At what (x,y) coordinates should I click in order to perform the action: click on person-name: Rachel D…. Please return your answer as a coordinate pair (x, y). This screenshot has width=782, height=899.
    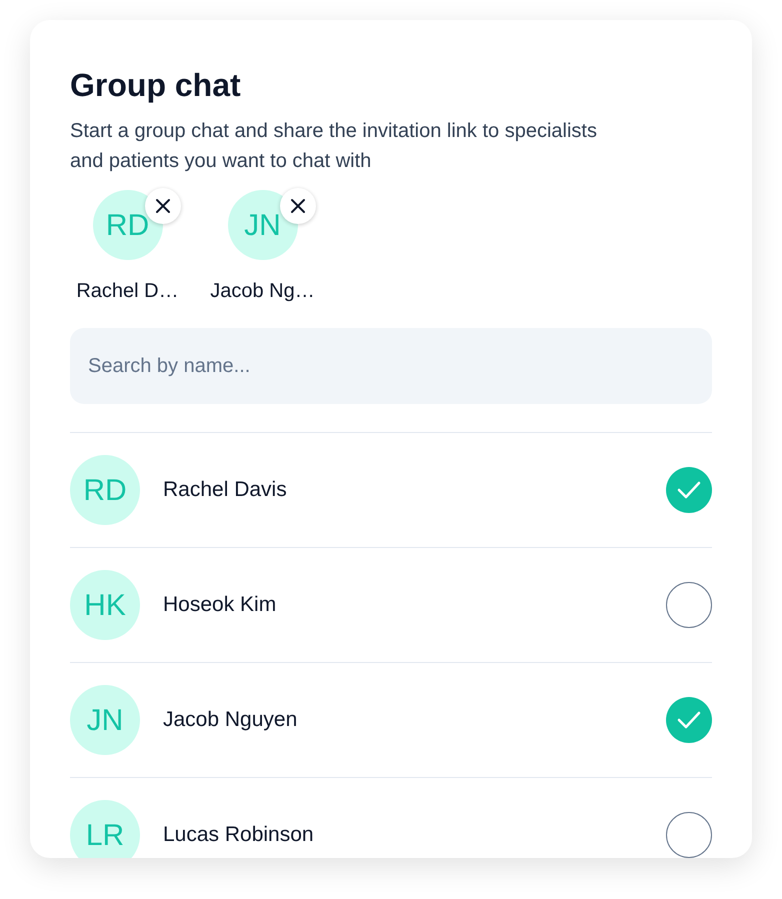
    Looking at the image, I should click on (127, 291).